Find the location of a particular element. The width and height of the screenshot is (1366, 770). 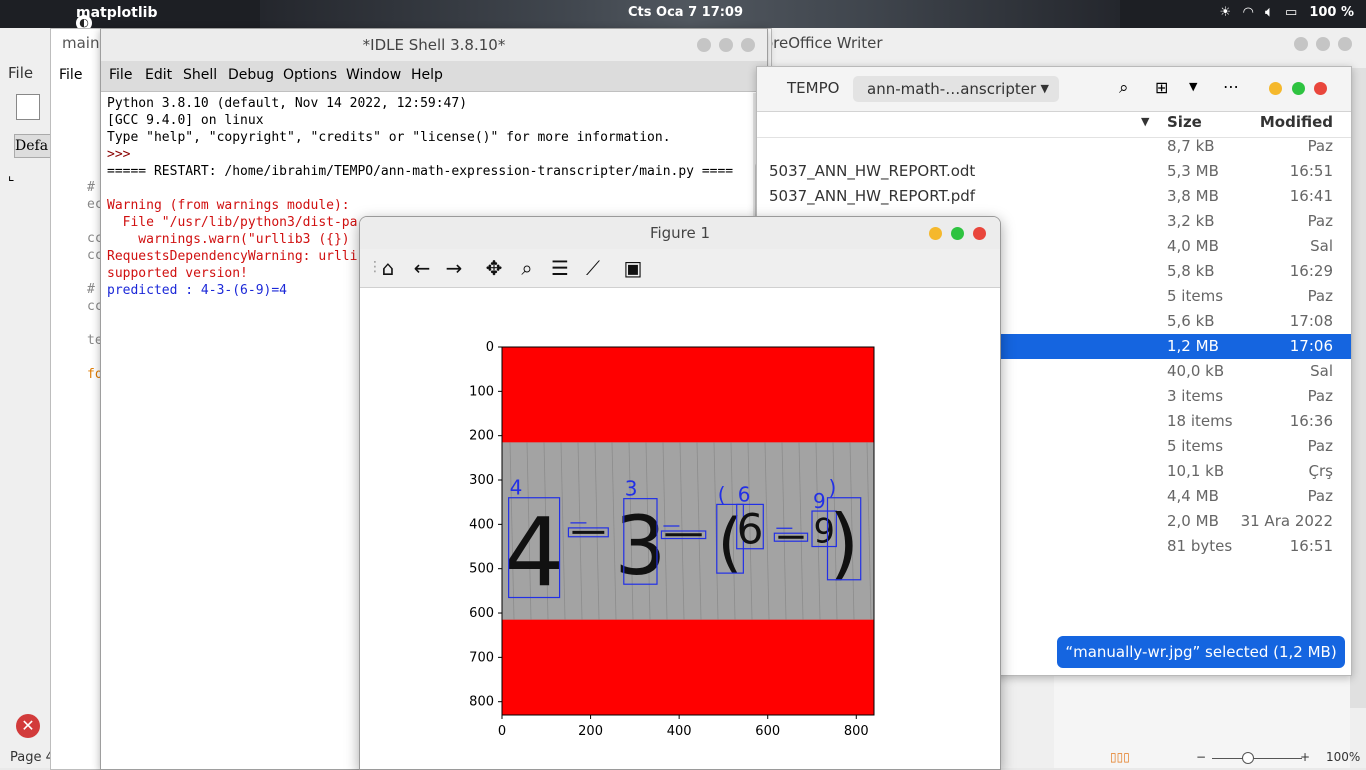

file-size: 10,1 kB is located at coordinates (1196, 471).